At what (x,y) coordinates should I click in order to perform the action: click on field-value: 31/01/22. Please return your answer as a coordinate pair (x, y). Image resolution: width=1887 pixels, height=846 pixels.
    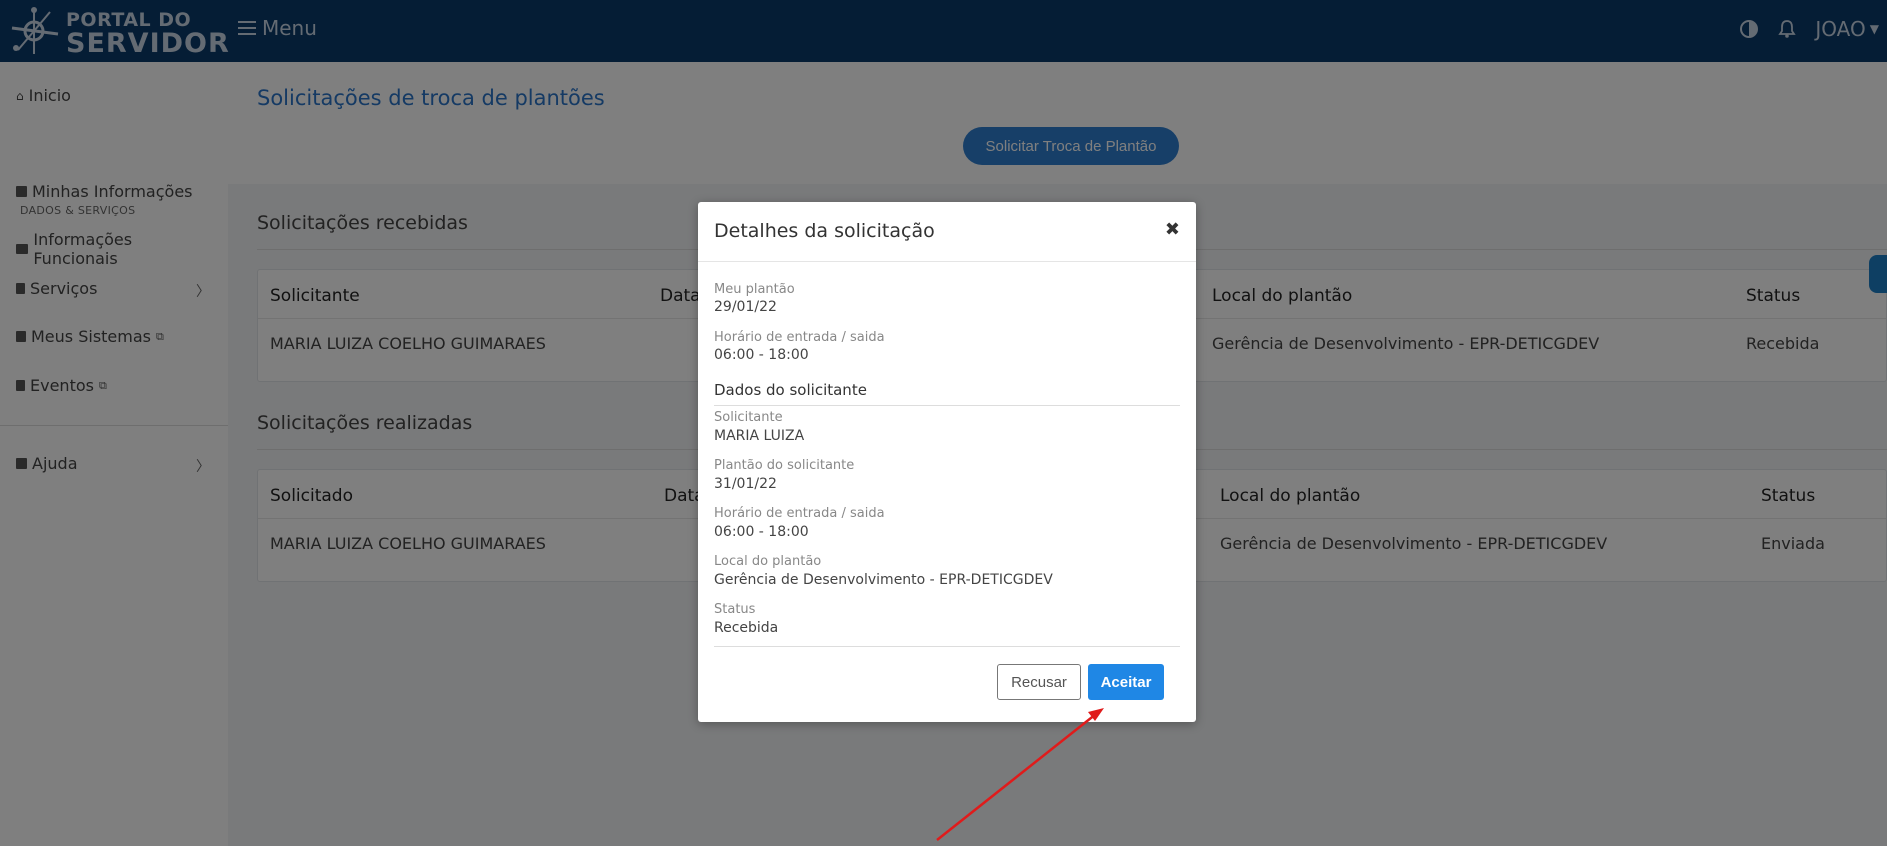
    Looking at the image, I should click on (745, 484).